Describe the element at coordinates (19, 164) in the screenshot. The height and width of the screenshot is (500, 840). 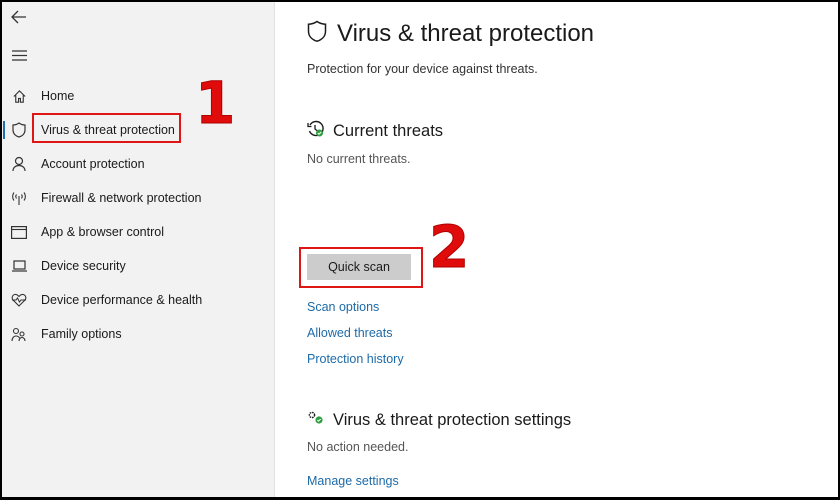
I see `person-icon` at that location.